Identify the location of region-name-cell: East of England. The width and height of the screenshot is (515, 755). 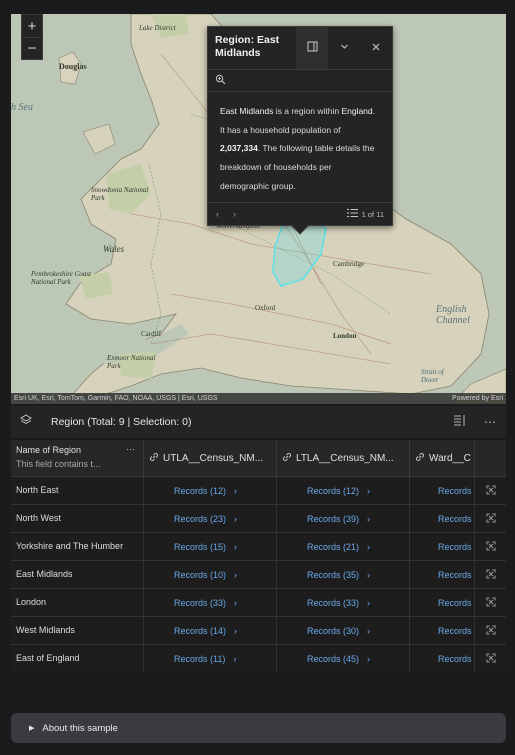
(77, 658).